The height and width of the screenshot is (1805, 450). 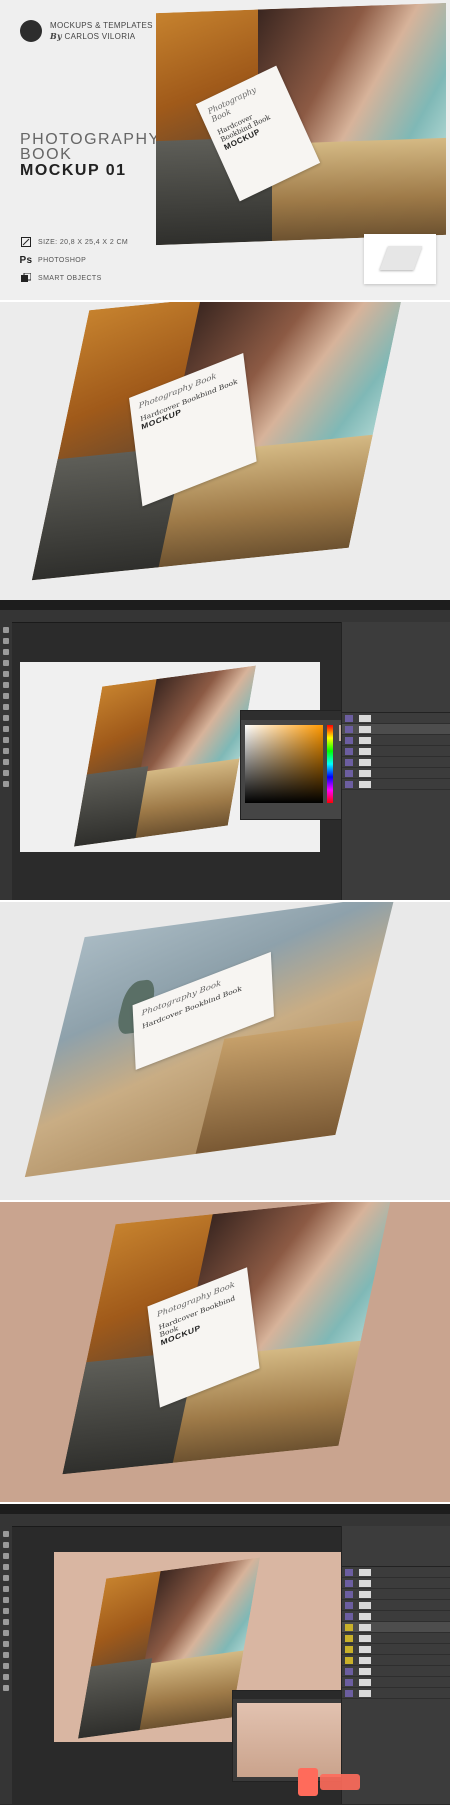 I want to click on smart-objects-icon, so click(x=26, y=278).